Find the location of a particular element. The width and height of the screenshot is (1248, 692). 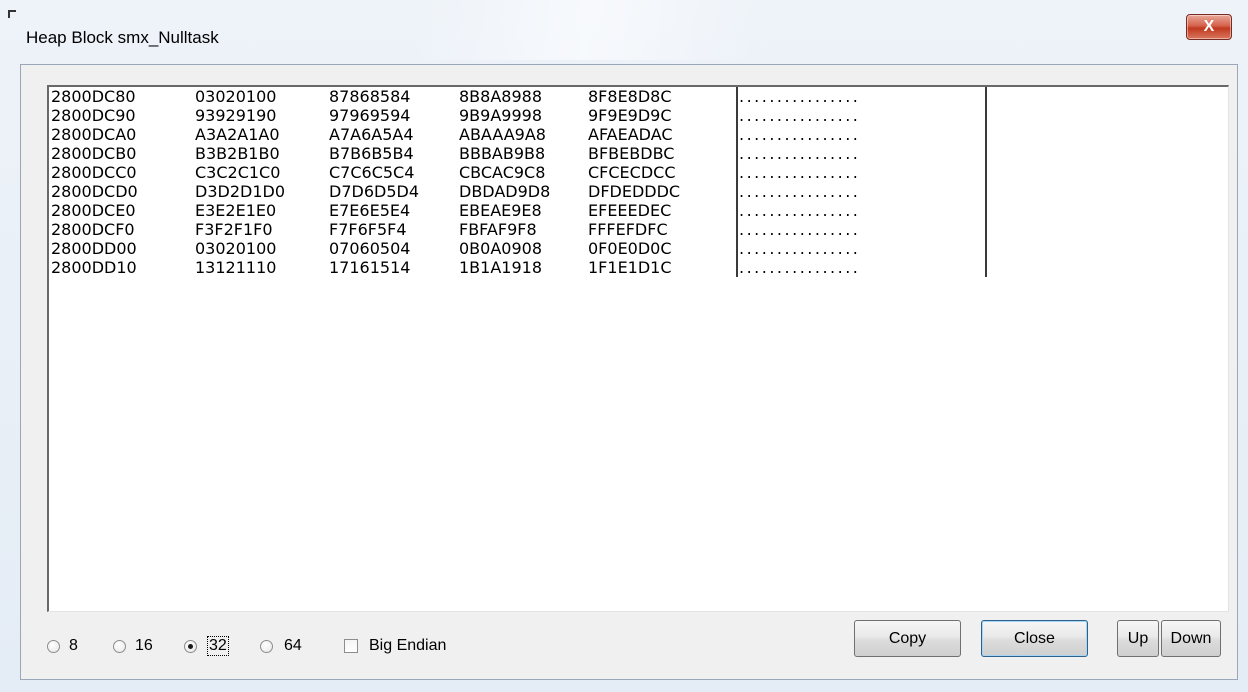

dump-word: 0F0E0D0C is located at coordinates (630, 248).